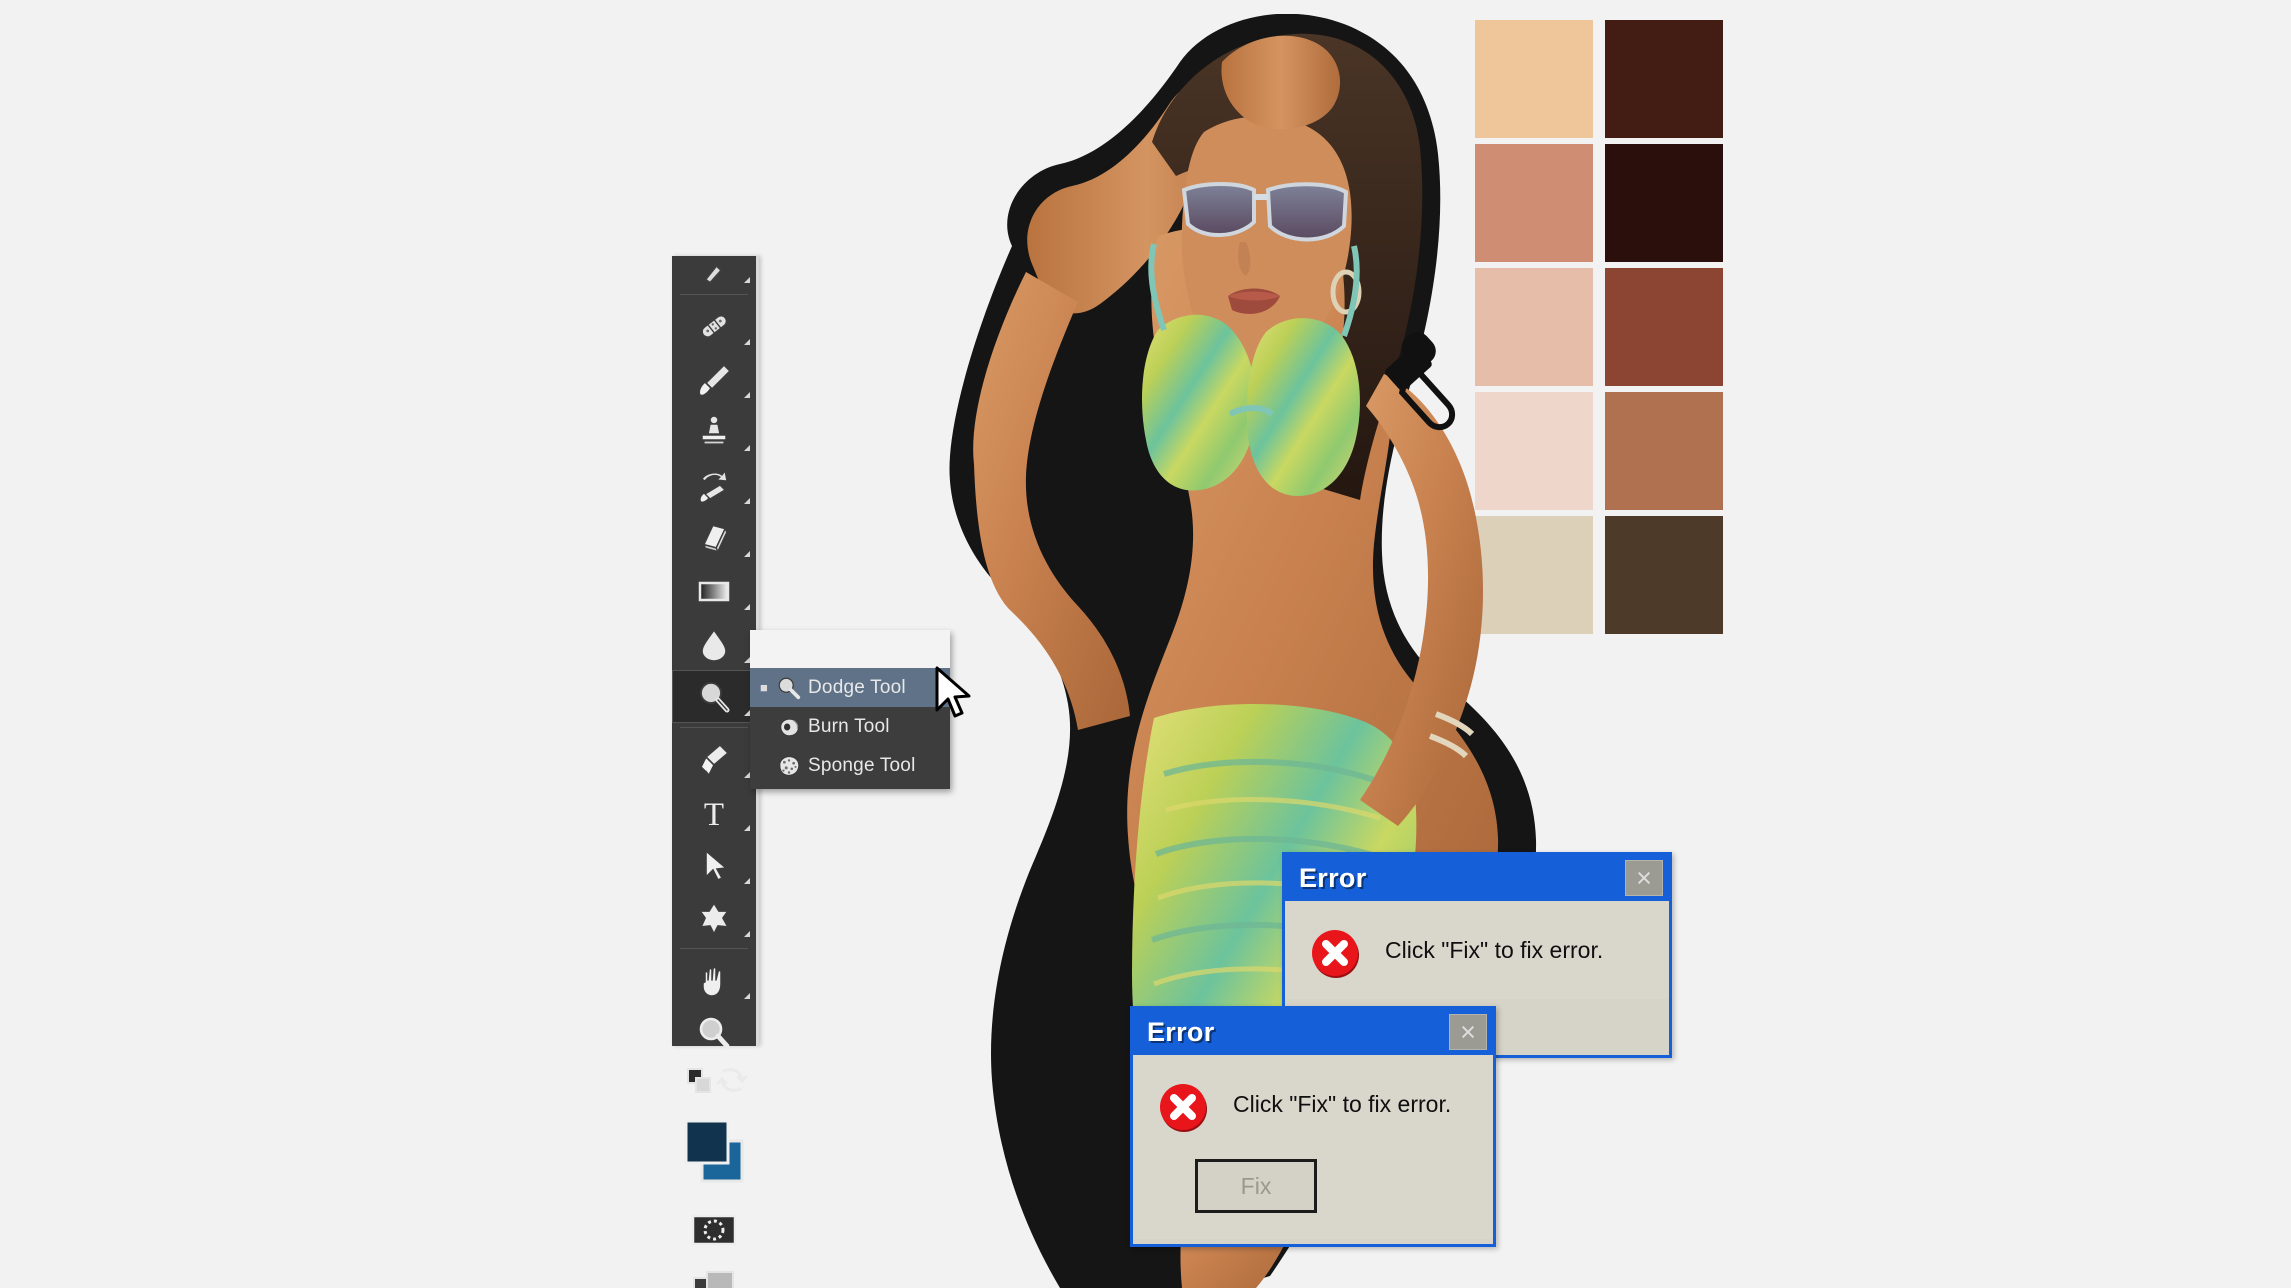 Image resolution: width=2291 pixels, height=1288 pixels. I want to click on tool-hand, so click(714, 979).